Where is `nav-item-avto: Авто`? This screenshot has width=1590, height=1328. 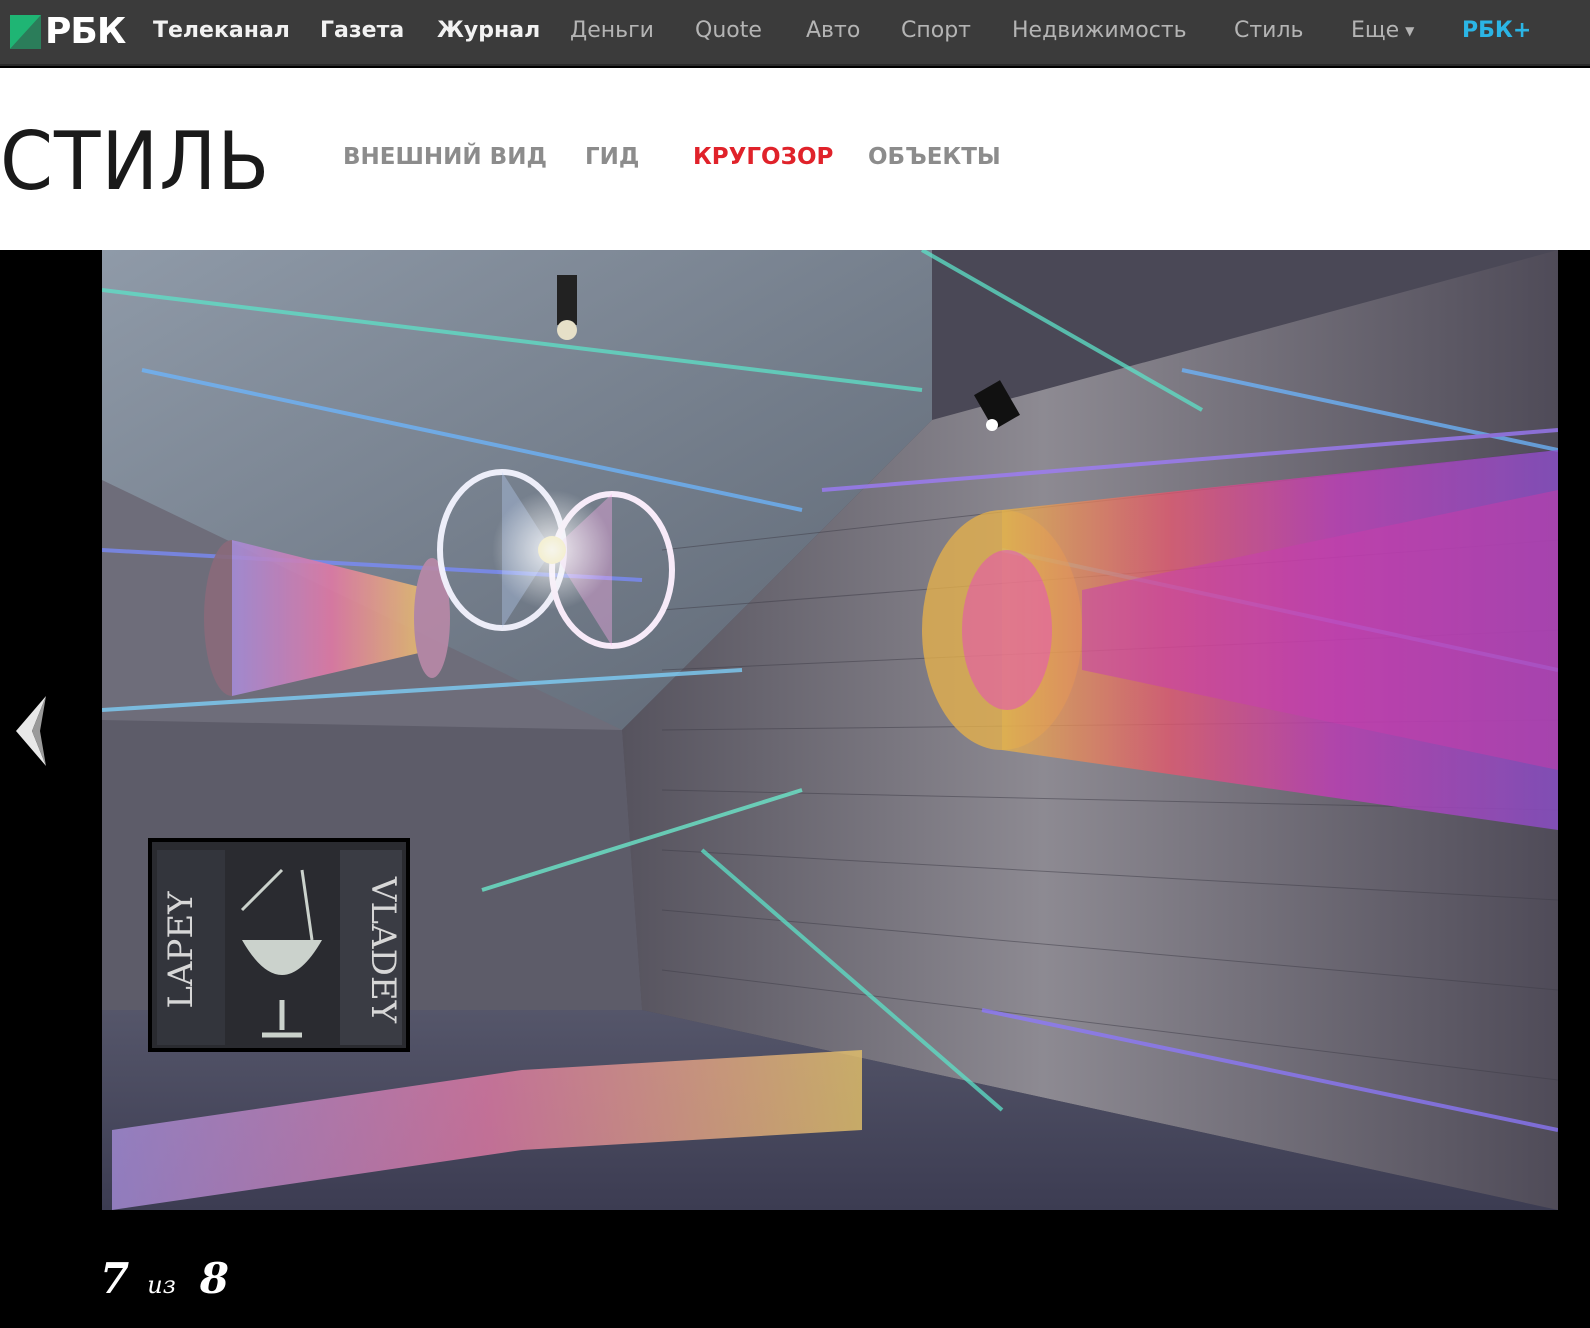
nav-item-avto: Авто is located at coordinates (833, 31).